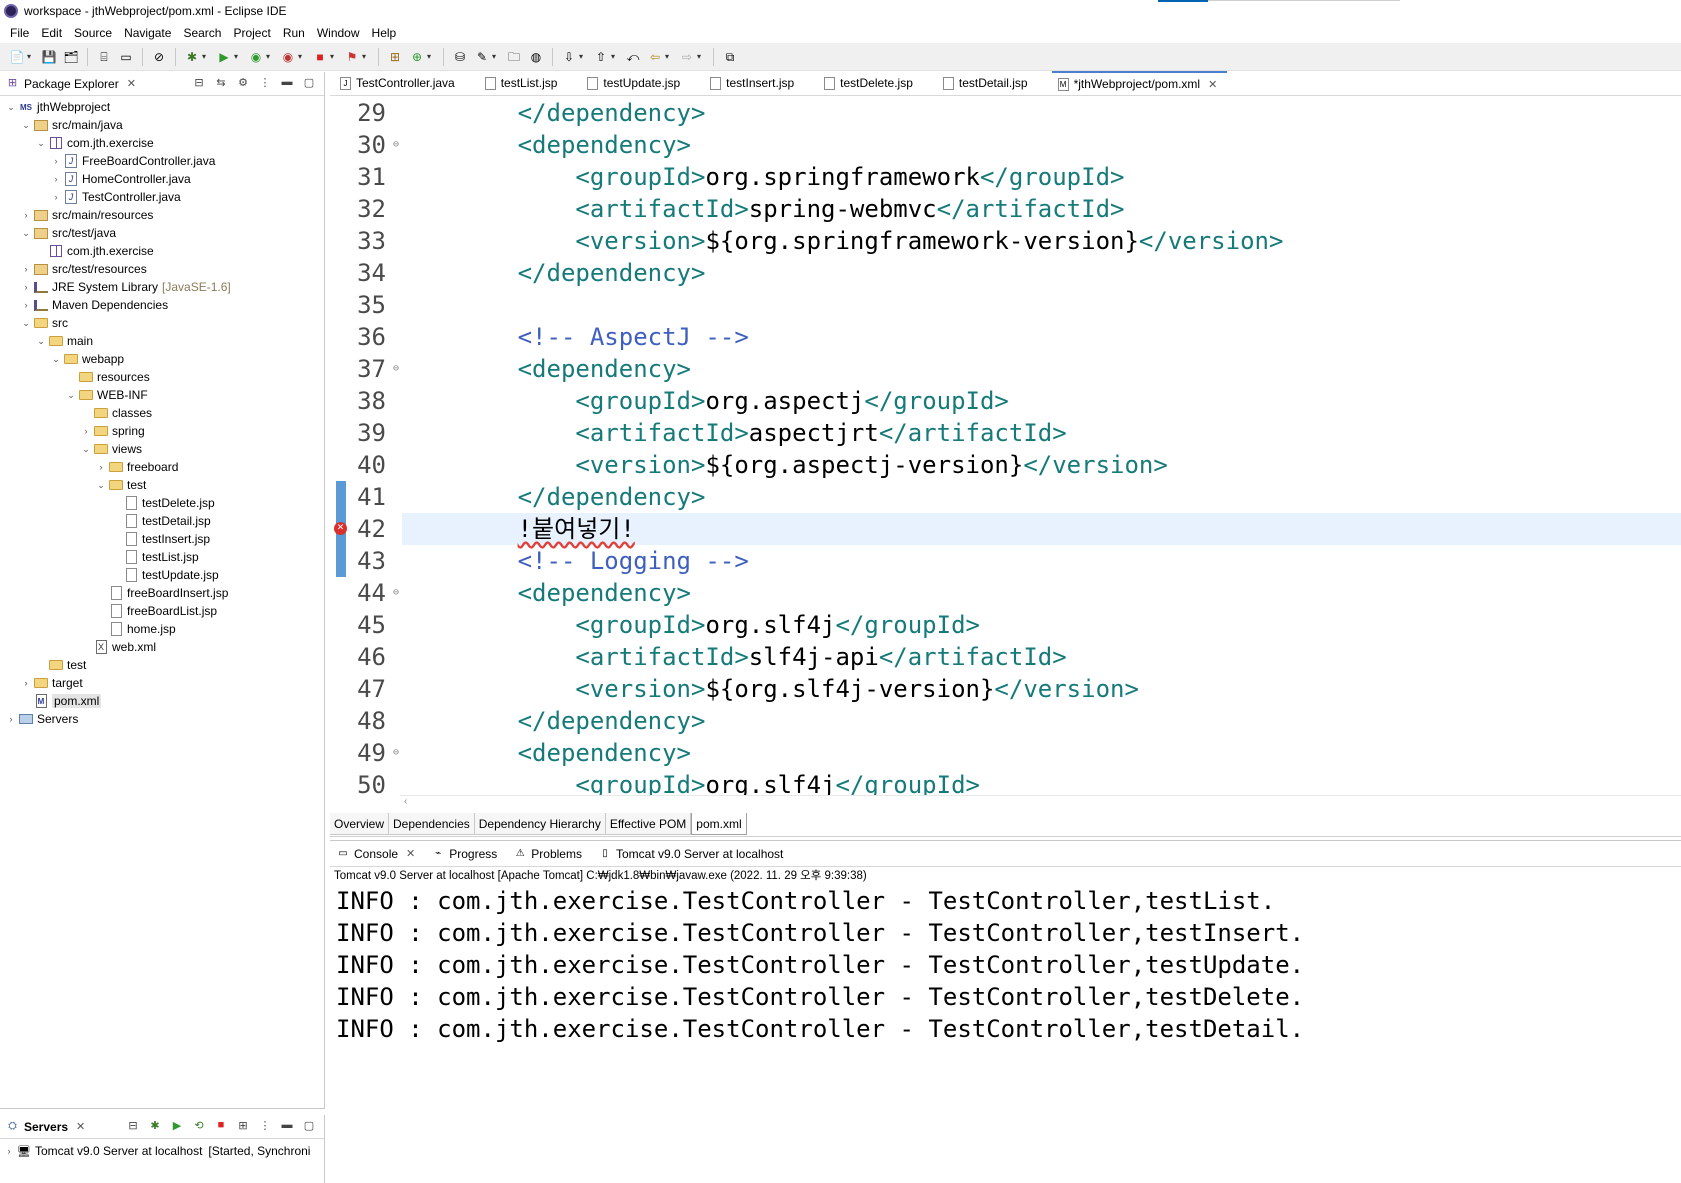  Describe the element at coordinates (495, 56) in the screenshot. I see `edit-dropdown-icon: ▾` at that location.